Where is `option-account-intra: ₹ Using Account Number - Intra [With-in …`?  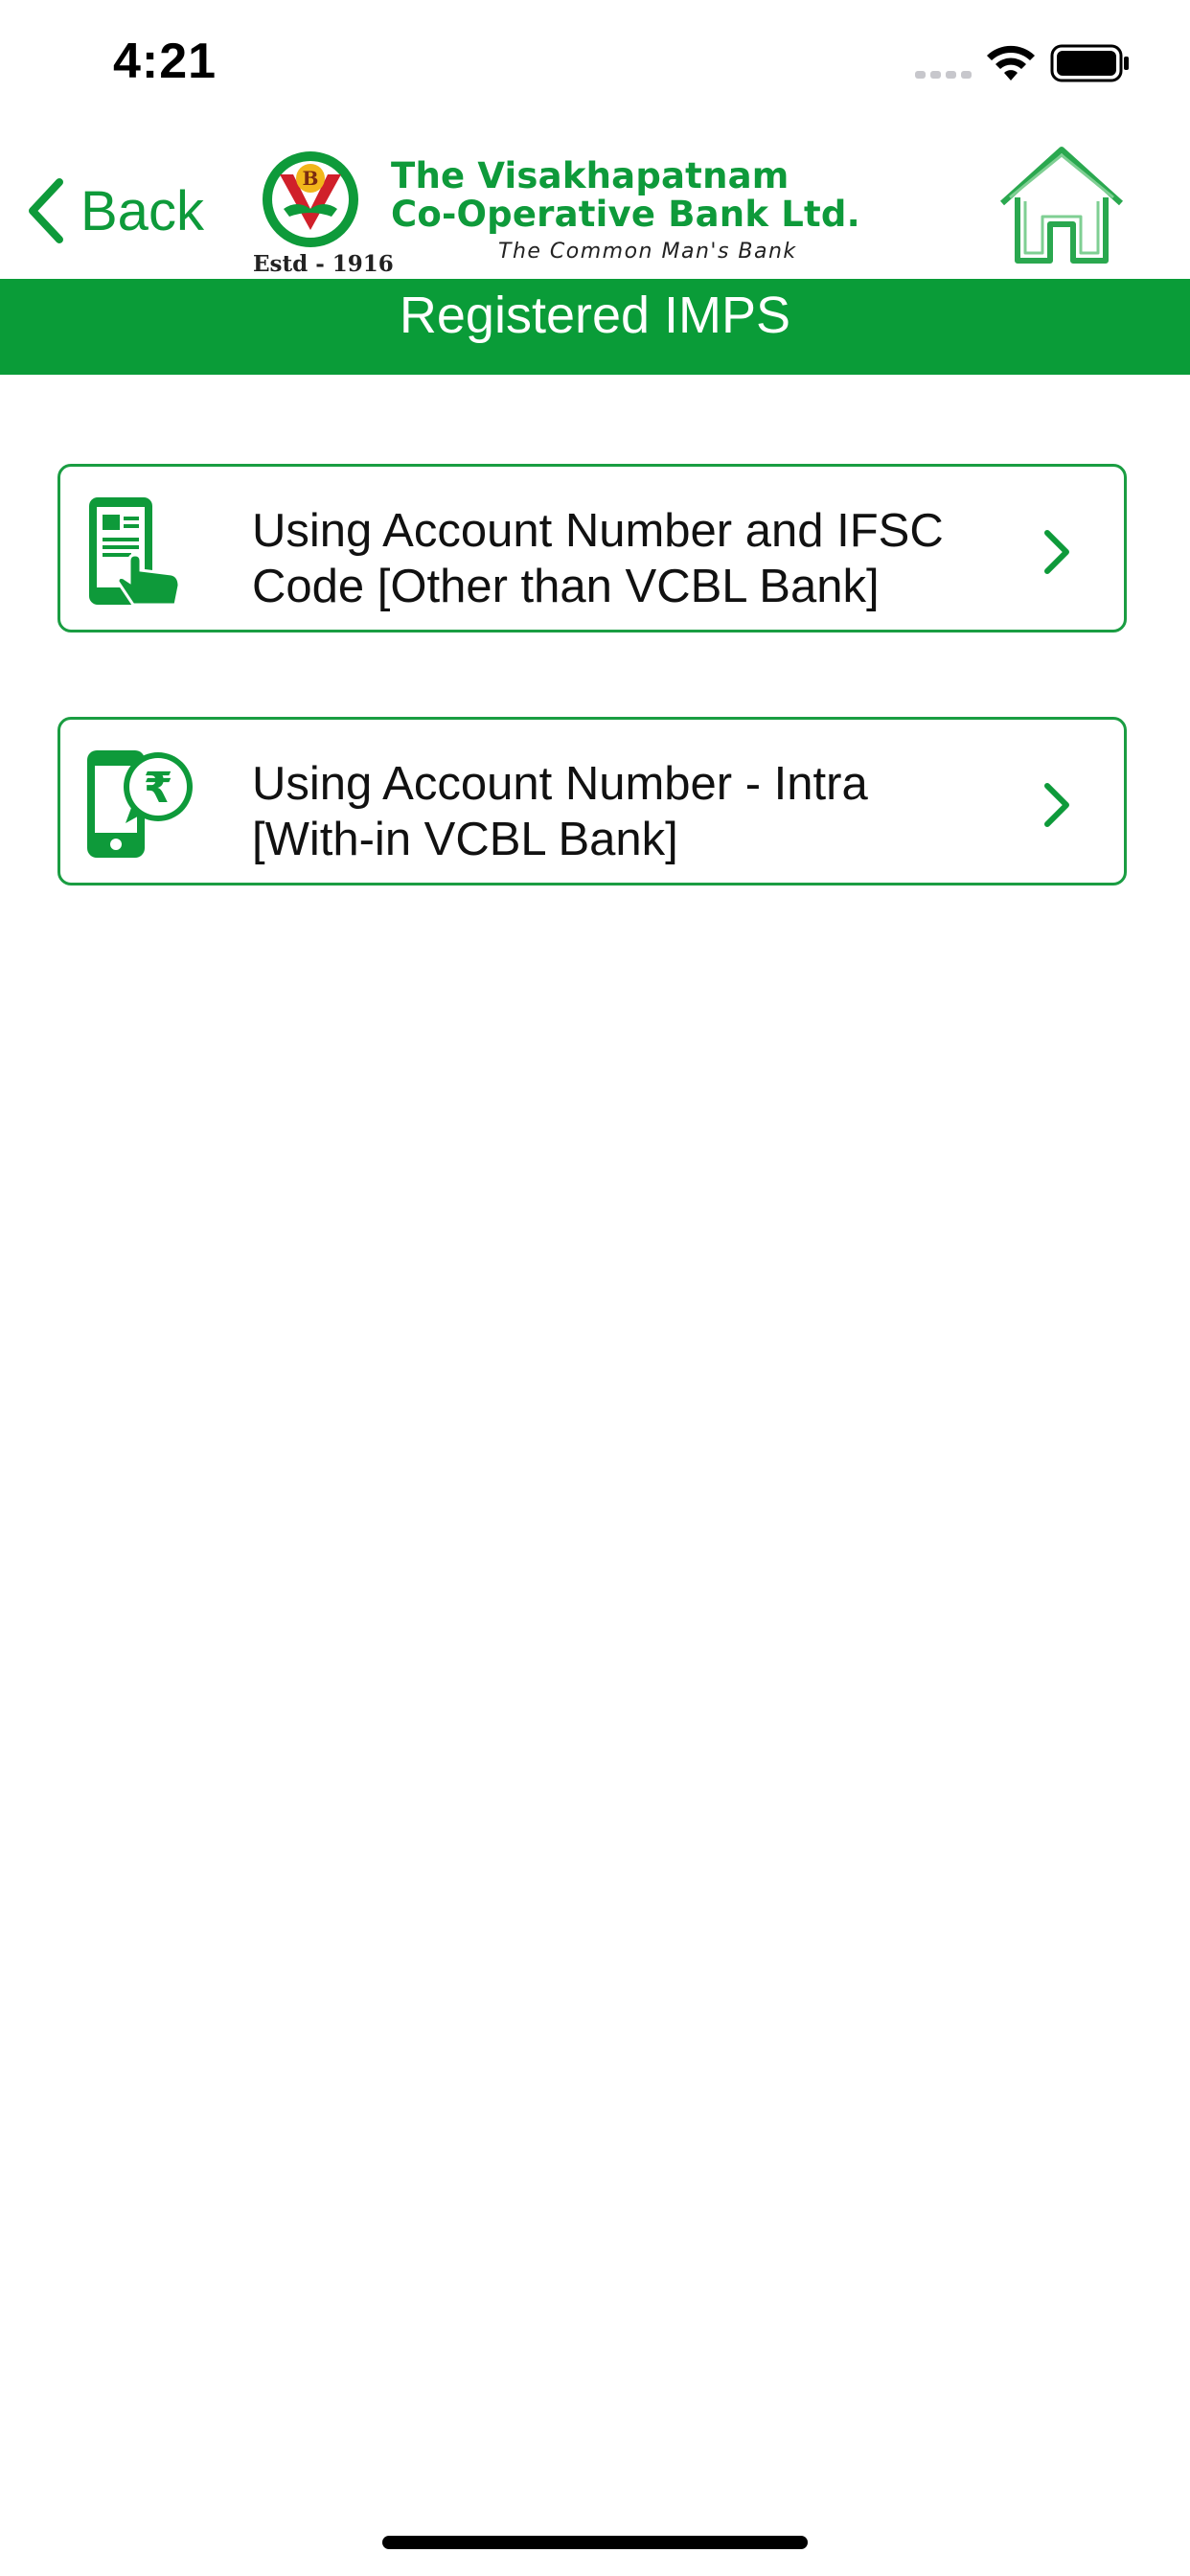
option-account-intra: ₹ Using Account Number - Intra [With-in … is located at coordinates (592, 801).